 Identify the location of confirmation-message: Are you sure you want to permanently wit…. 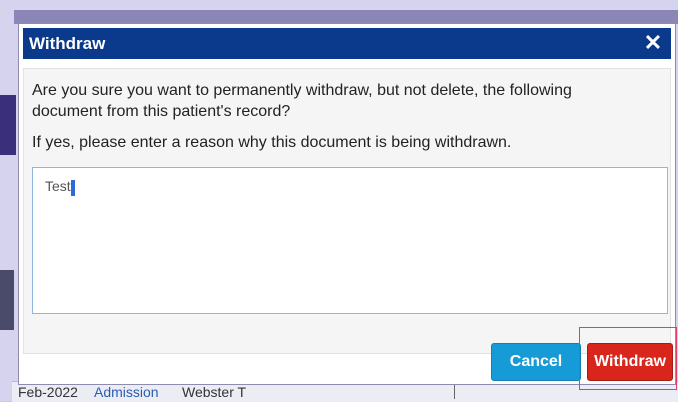
(302, 101).